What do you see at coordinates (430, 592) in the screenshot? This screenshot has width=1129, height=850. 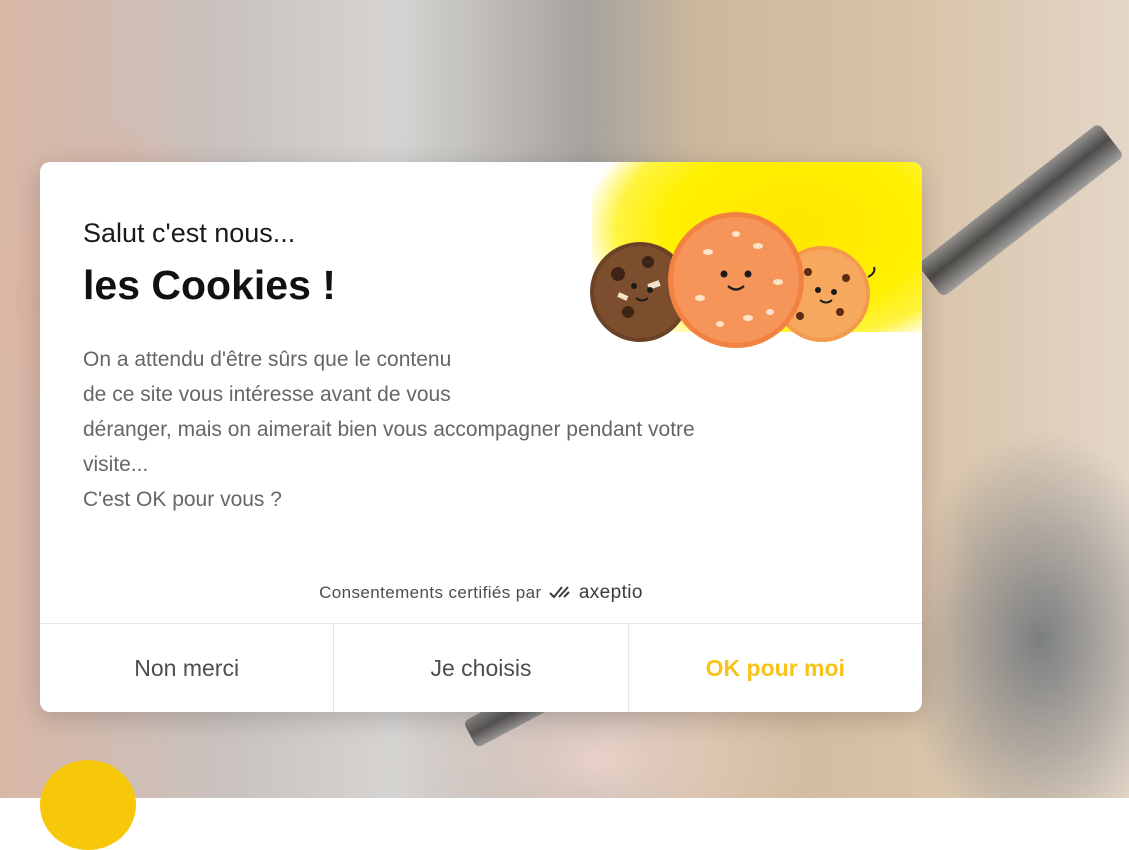 I see `certified-by-text: Consentements certifiés par` at bounding box center [430, 592].